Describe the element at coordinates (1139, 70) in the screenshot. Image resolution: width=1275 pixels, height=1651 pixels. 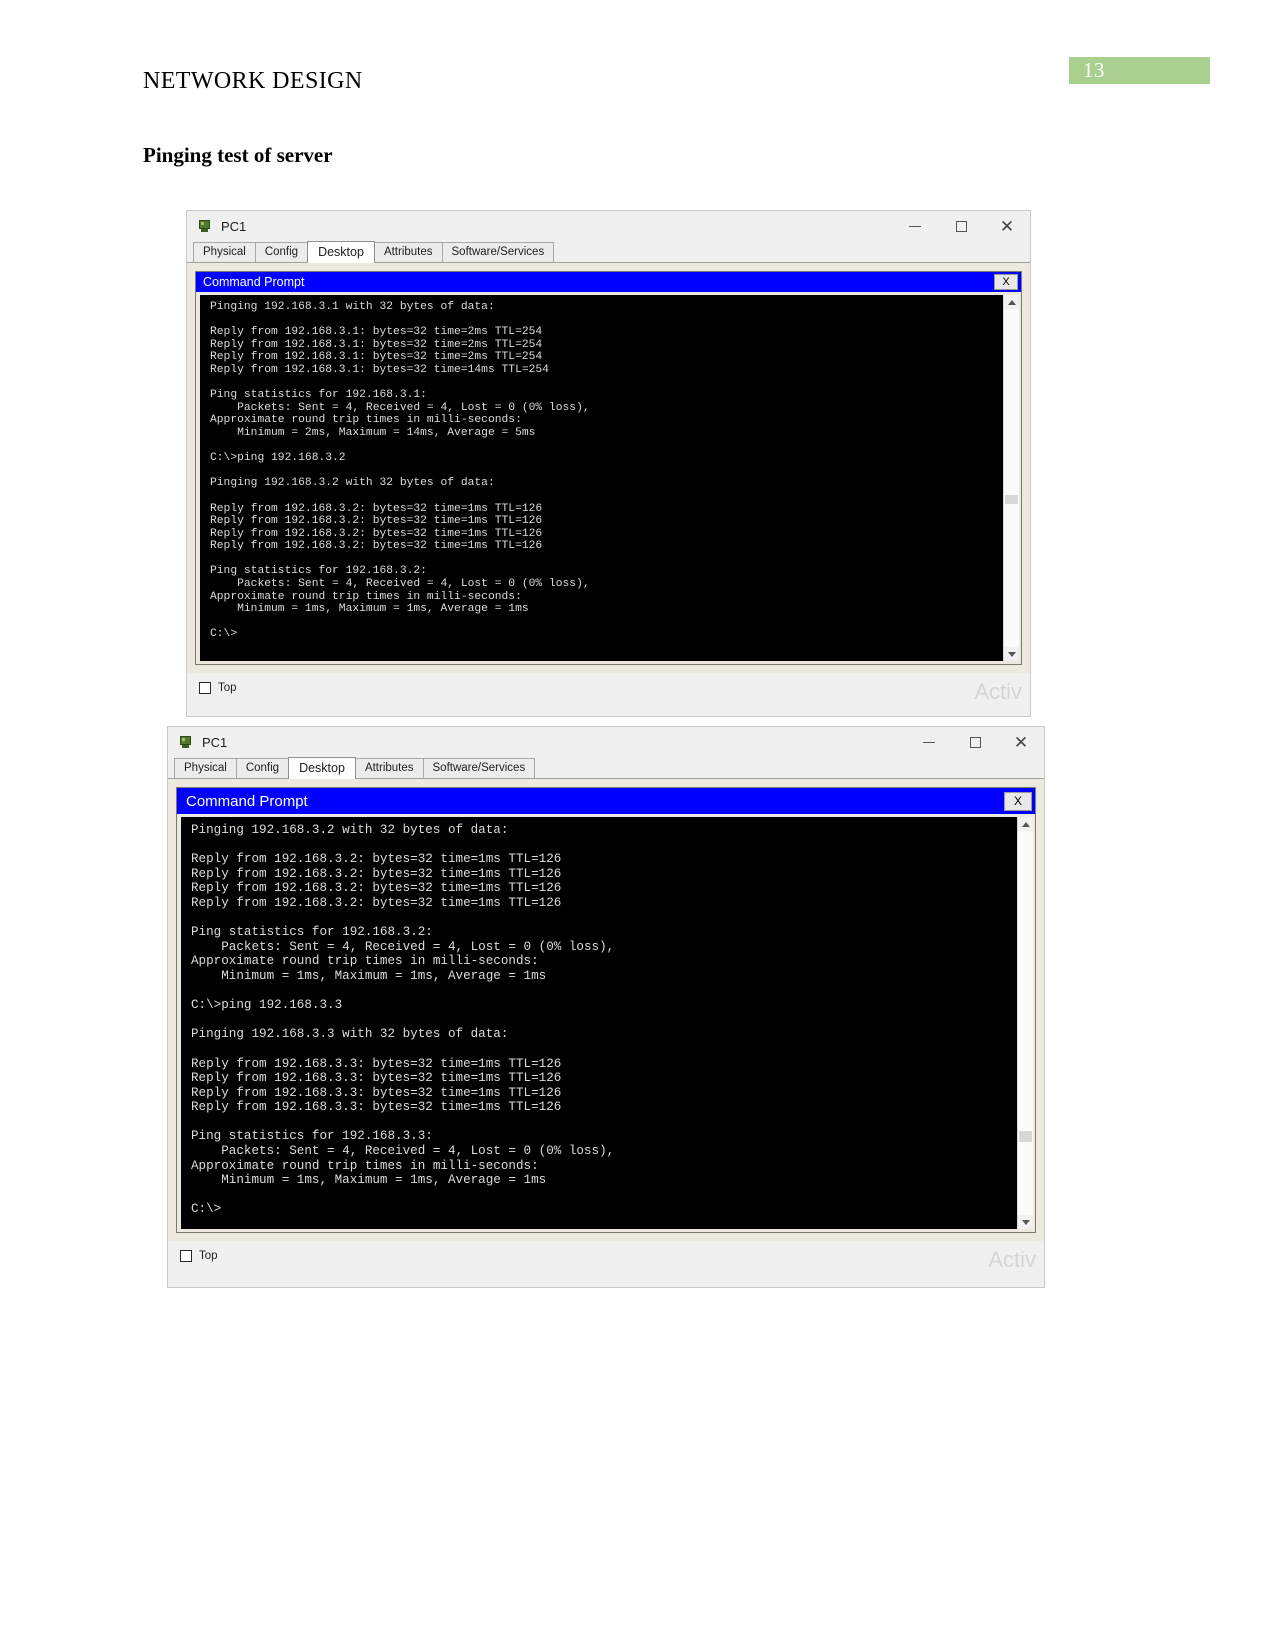
I see `page-number-badge: 13` at that location.